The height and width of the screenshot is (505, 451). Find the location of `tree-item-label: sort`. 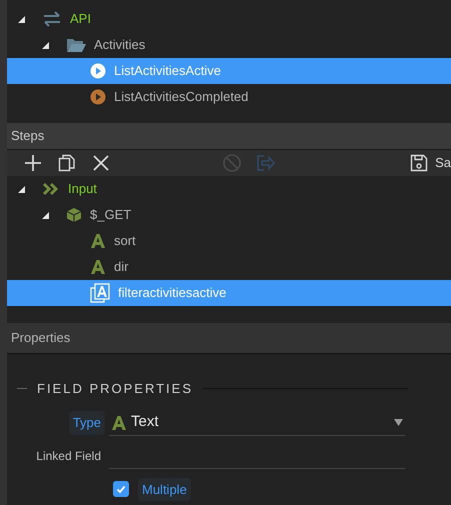

tree-item-label: sort is located at coordinates (125, 241).